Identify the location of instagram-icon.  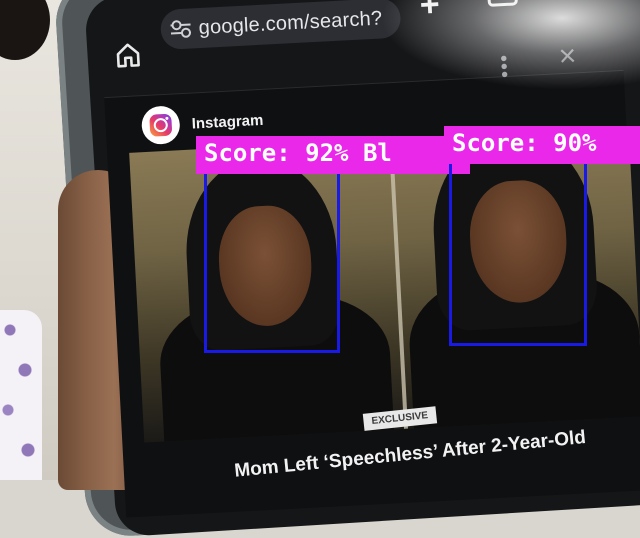
(160, 125).